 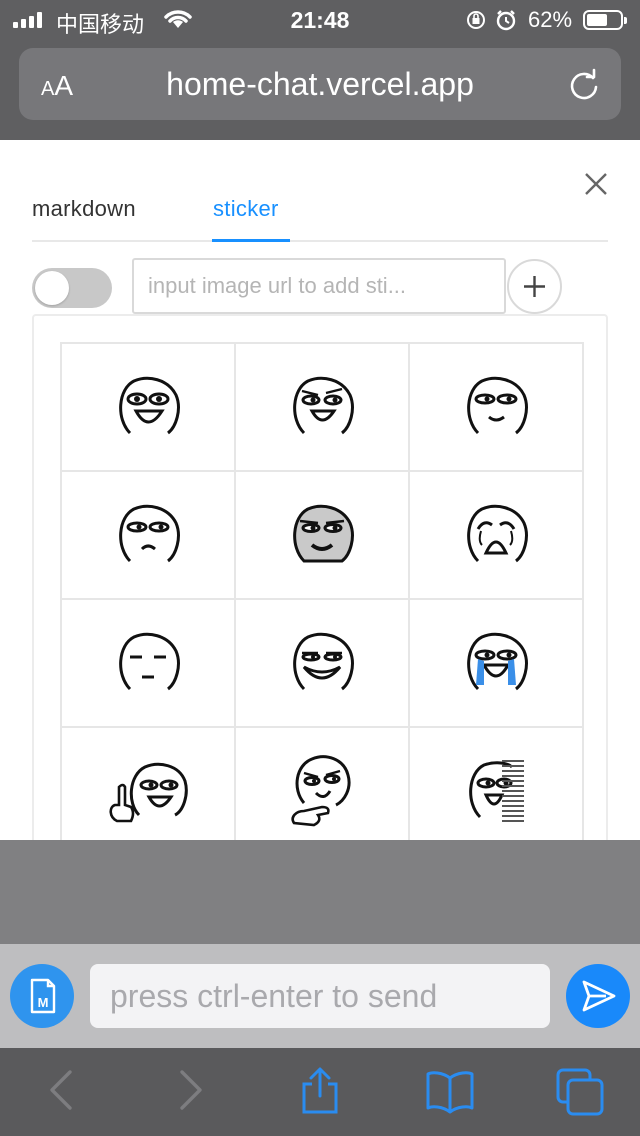 I want to click on status-bar: 中国移动 21:48 62%, so click(x=320, y=20).